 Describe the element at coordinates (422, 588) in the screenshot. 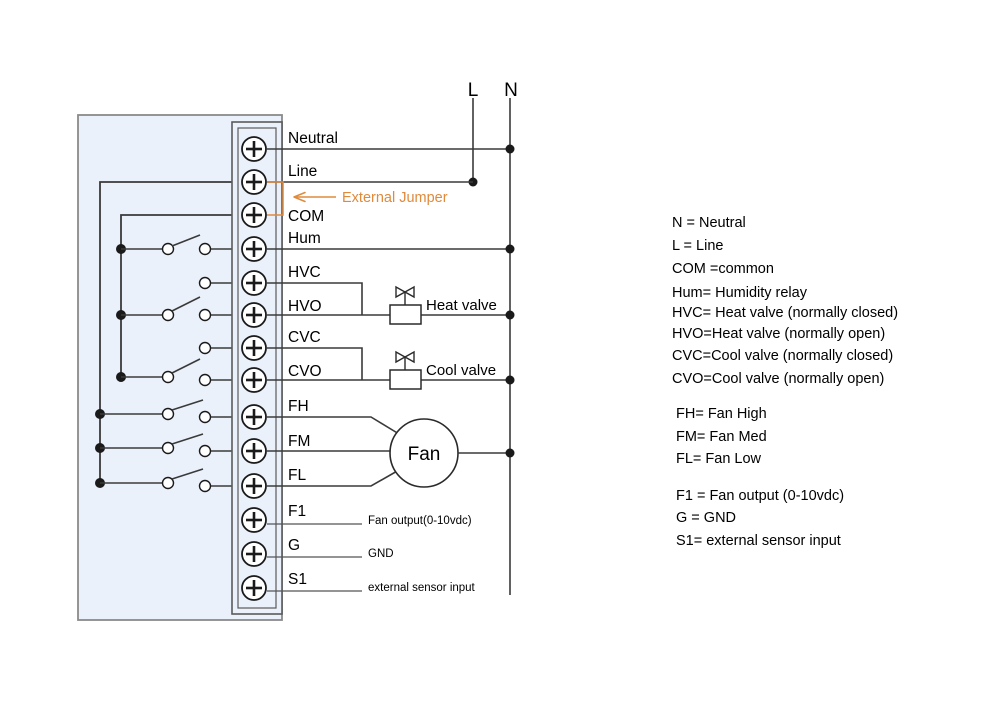

I see `s1-note-label: external sensor input` at that location.